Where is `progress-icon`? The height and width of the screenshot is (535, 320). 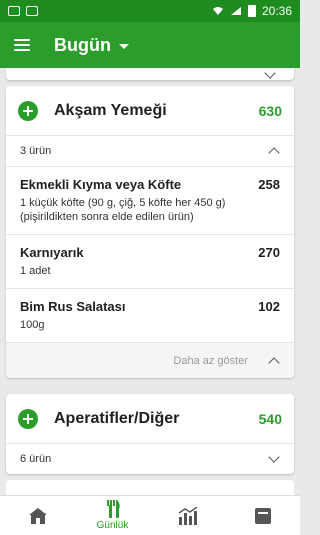
progress-icon is located at coordinates (187, 515).